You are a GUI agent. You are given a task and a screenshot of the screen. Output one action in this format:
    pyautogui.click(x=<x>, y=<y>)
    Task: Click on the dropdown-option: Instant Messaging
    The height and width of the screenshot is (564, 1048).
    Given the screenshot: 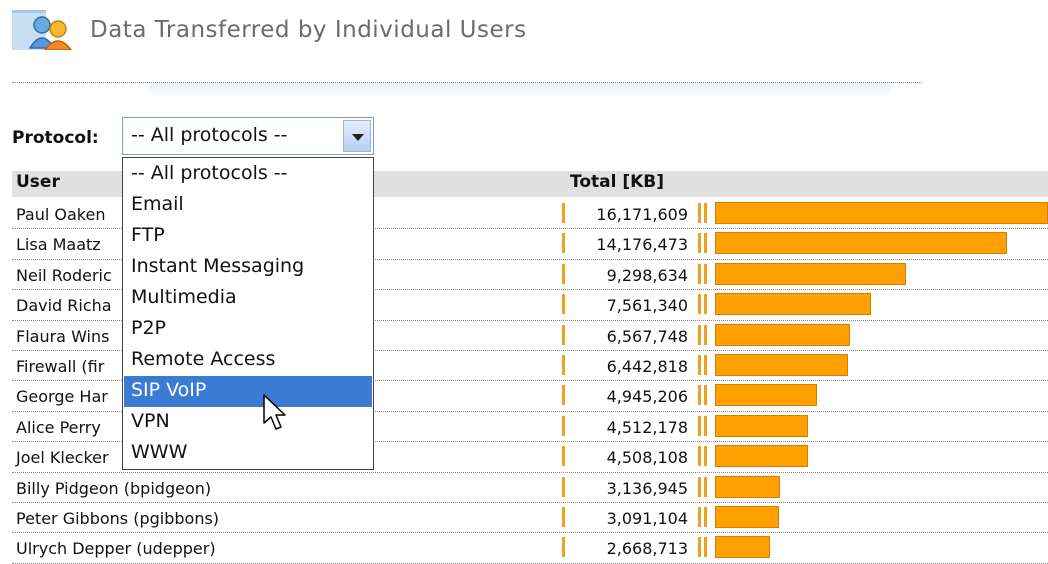 What is the action you would take?
    pyautogui.click(x=248, y=267)
    